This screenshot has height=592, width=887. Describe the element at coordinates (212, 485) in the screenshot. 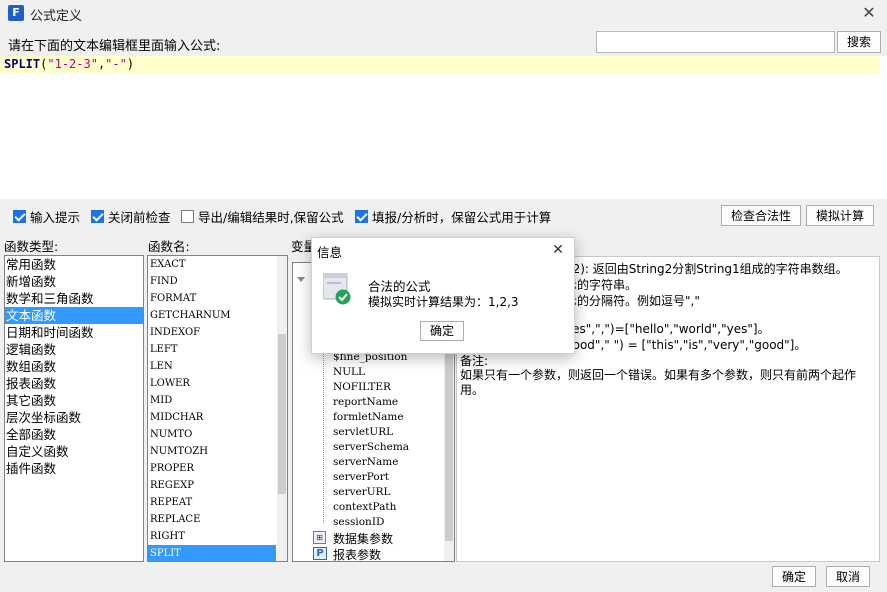

I see `function-item: REGEXP` at that location.